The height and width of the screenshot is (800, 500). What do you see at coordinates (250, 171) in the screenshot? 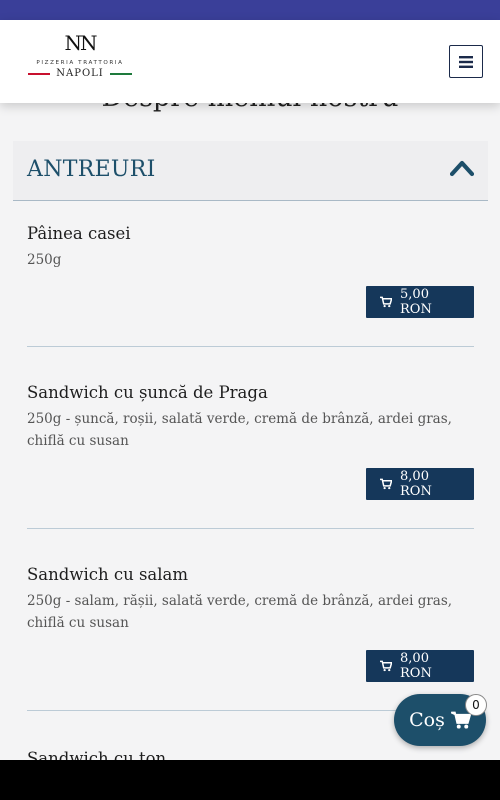
I see `category-accordion-header: ANTREURI` at bounding box center [250, 171].